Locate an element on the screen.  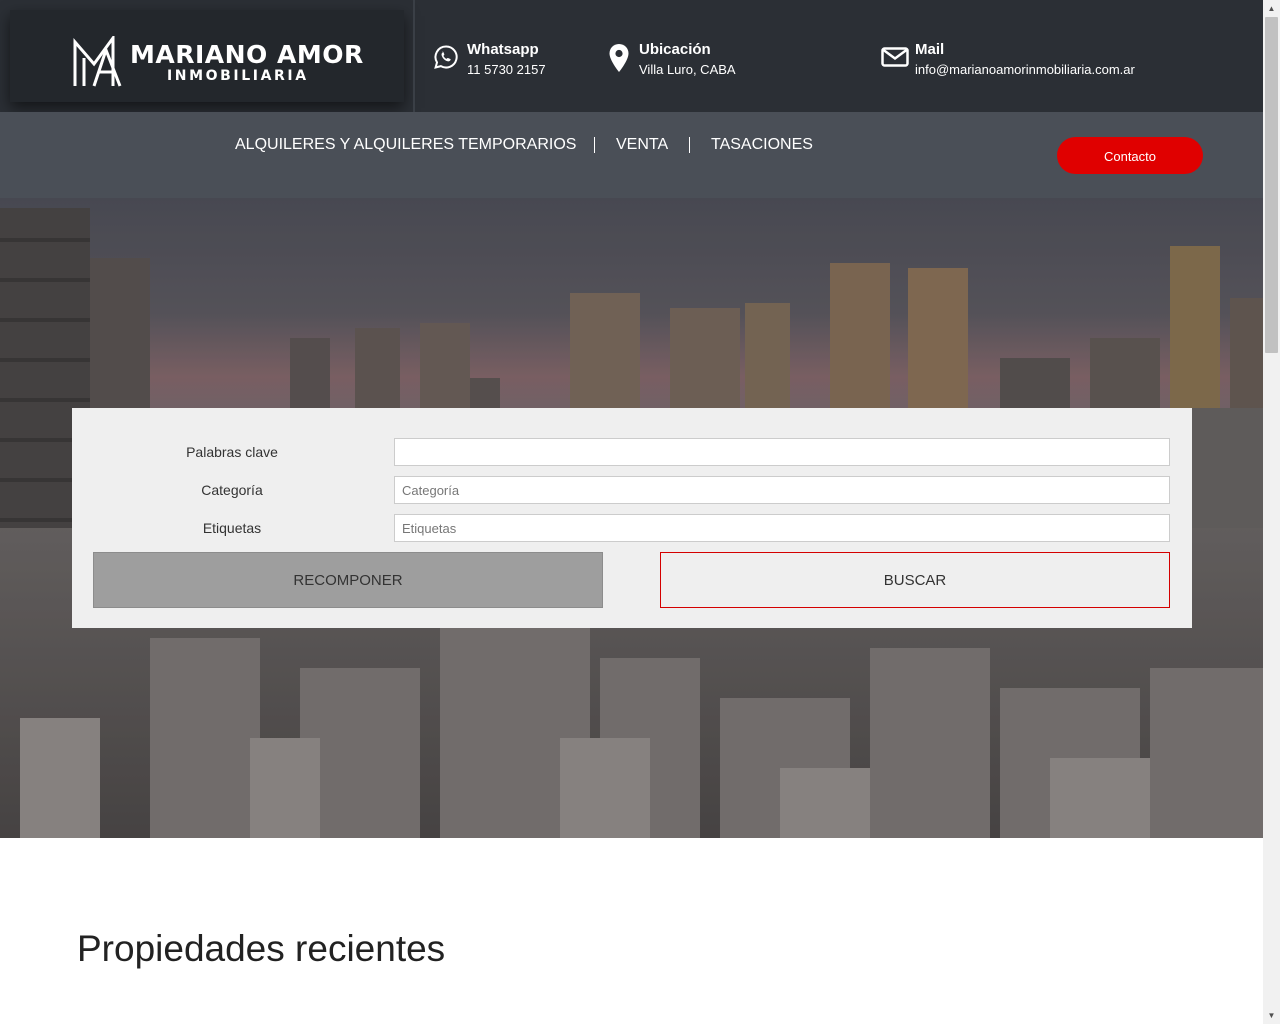
scrollbar-thumb is located at coordinates (1271, 185).